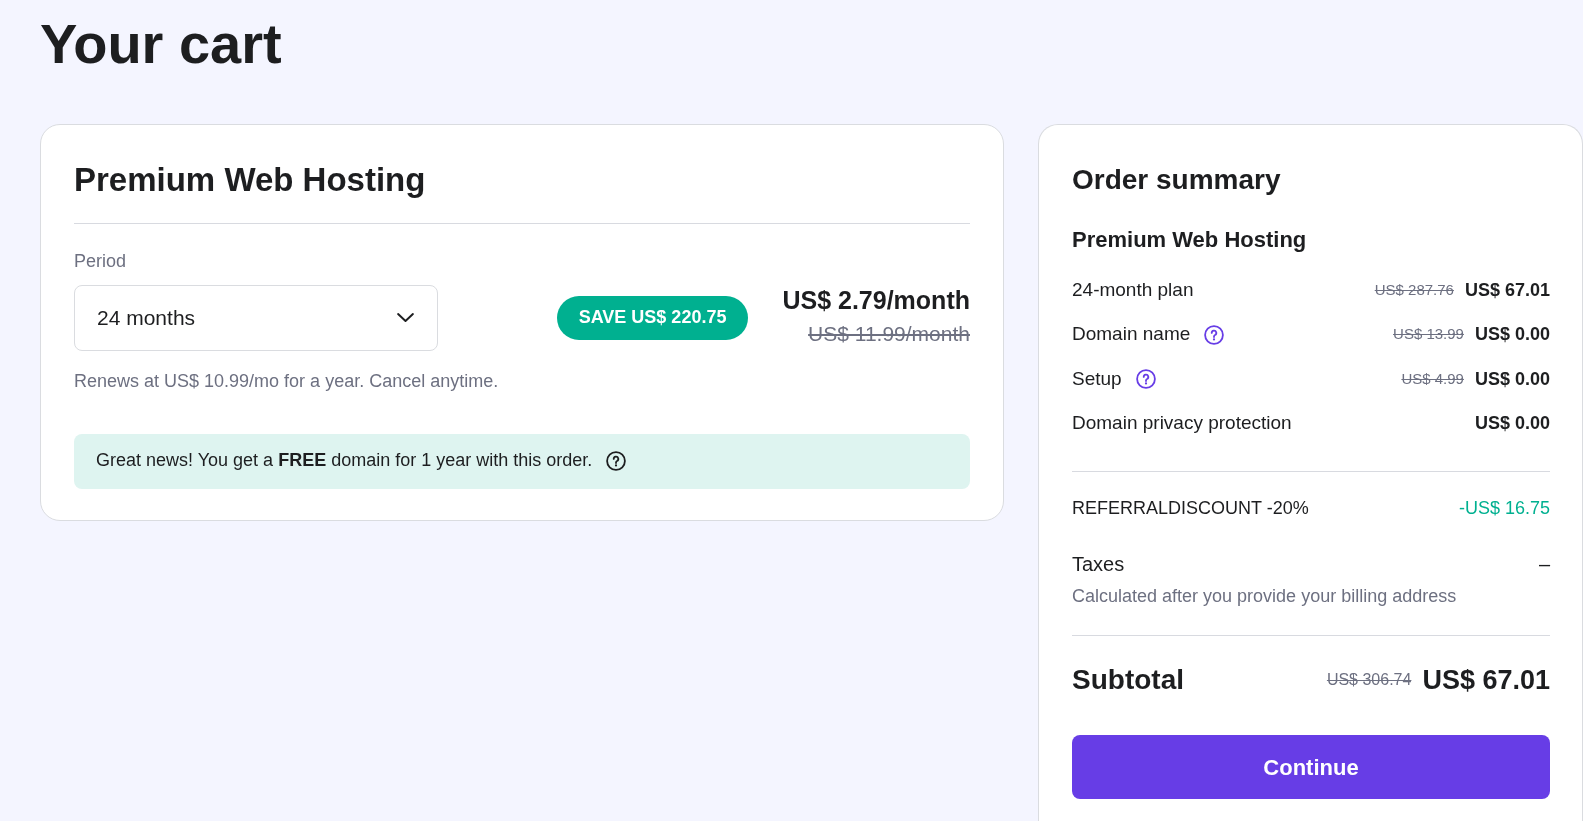  I want to click on line-item-label: Domain name, so click(1131, 335).